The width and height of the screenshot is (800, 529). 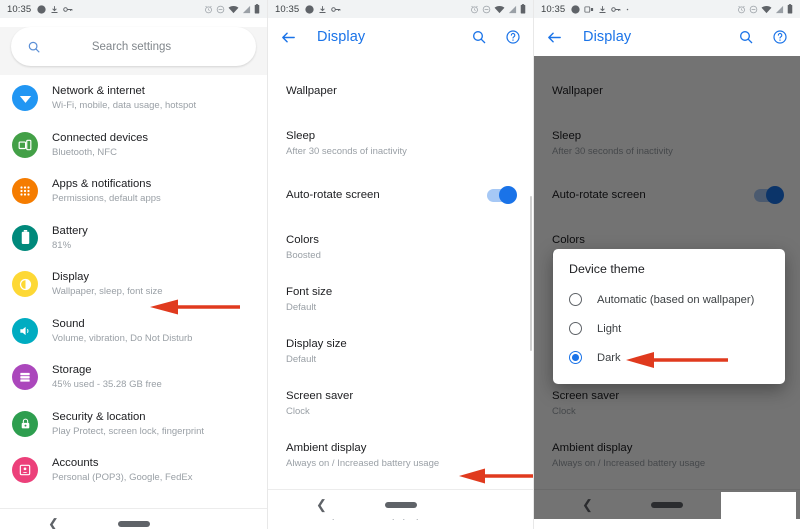 I want to click on row-subtitle: Bluetooth, NFC, so click(x=84, y=152).